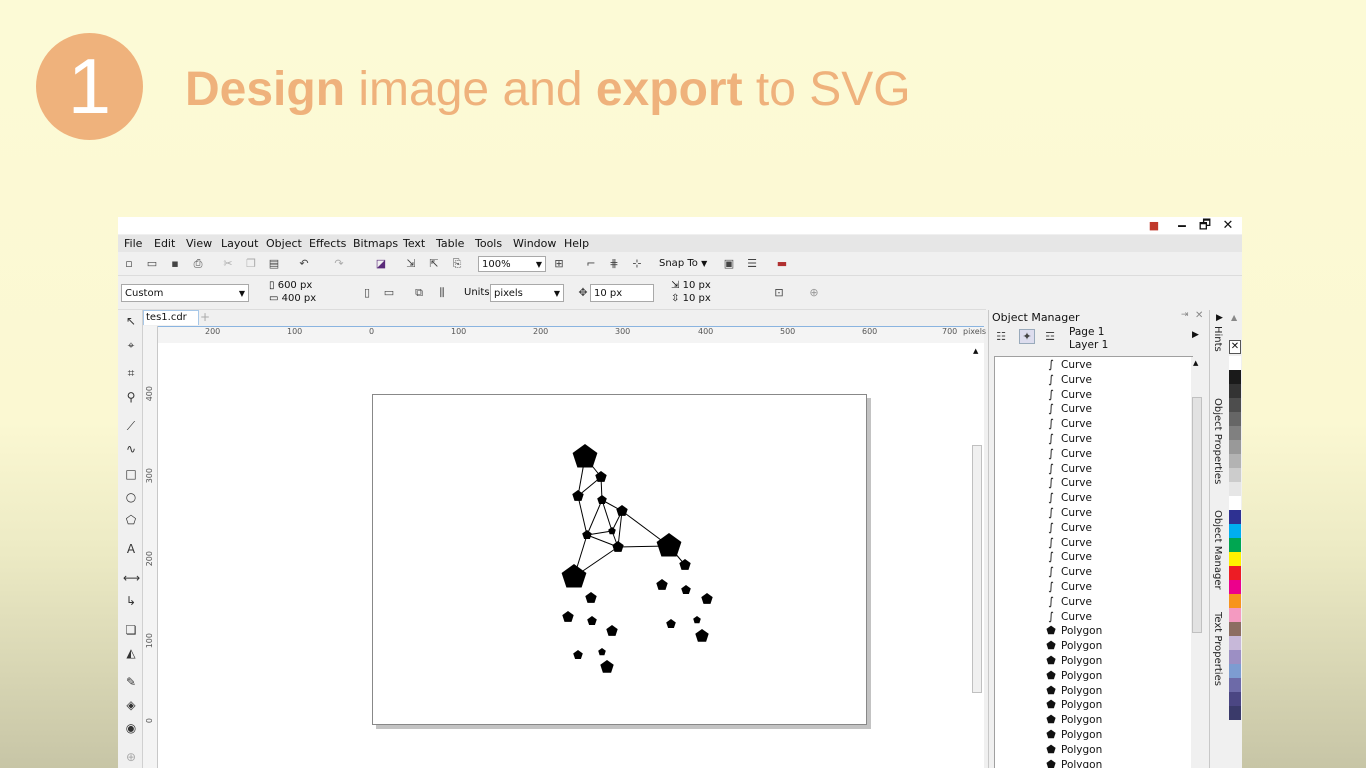 The width and height of the screenshot is (1366, 768). What do you see at coordinates (284, 243) in the screenshot?
I see `menu-object: Object` at bounding box center [284, 243].